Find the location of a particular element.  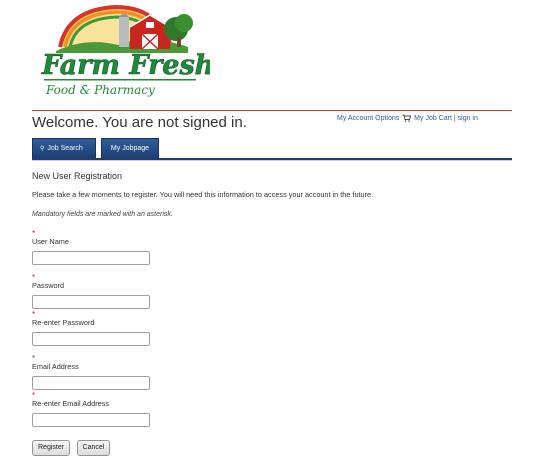

password-input is located at coordinates (91, 301).